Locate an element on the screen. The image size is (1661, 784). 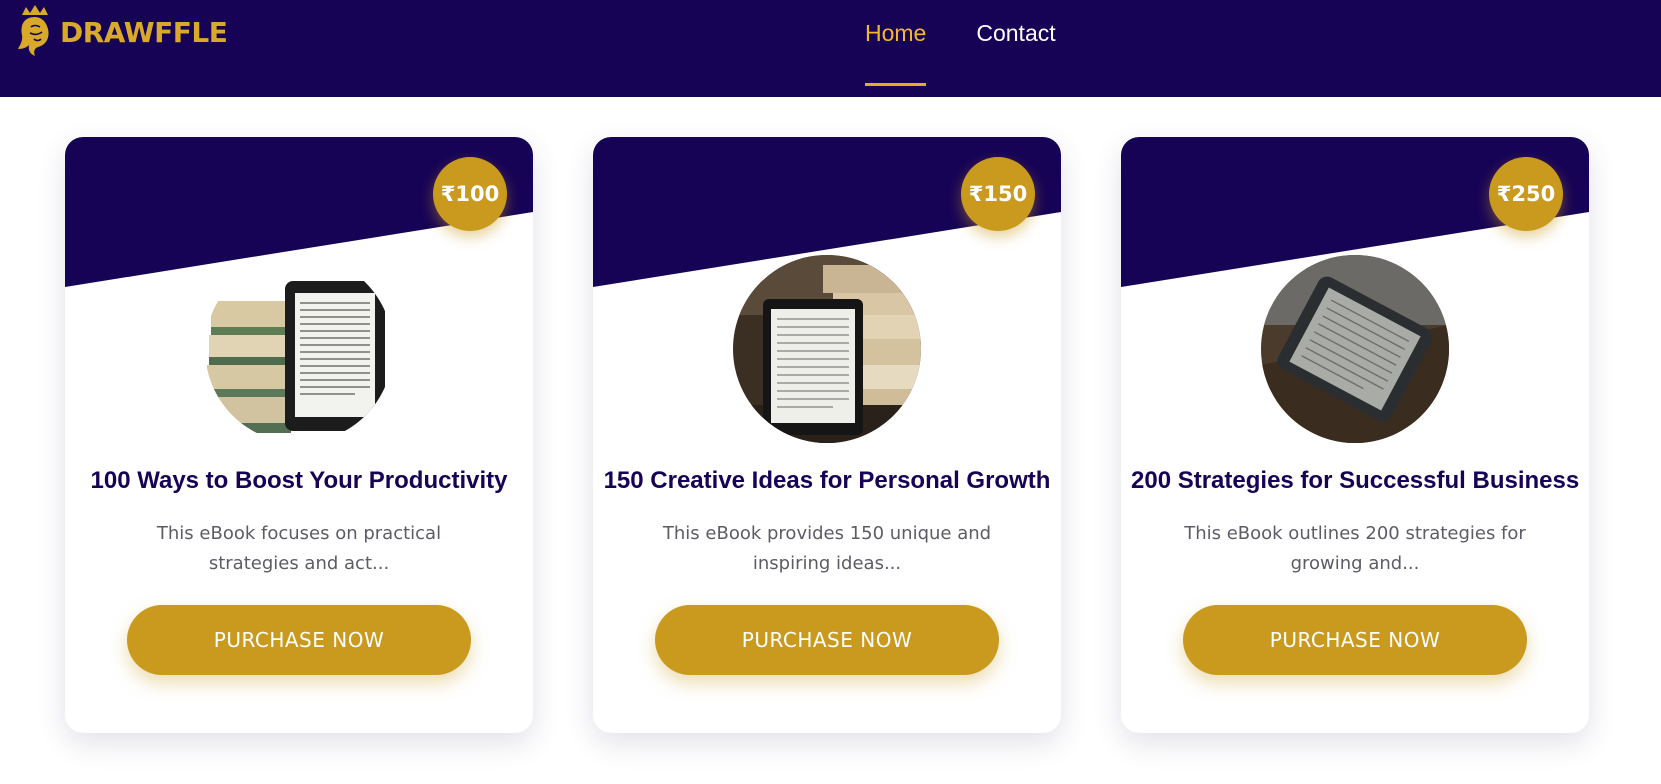
product-title: 200 Strategies for Successful Business is located at coordinates (1355, 480).